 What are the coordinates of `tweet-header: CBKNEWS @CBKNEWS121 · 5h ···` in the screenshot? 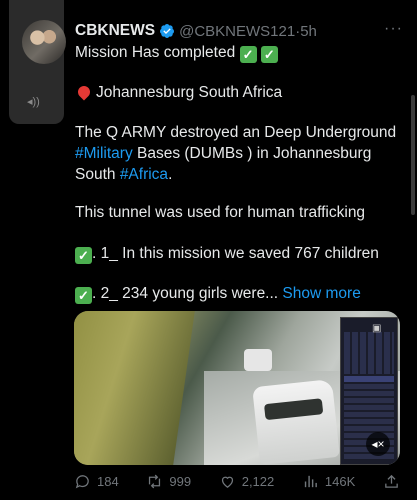 It's located at (241, 31).